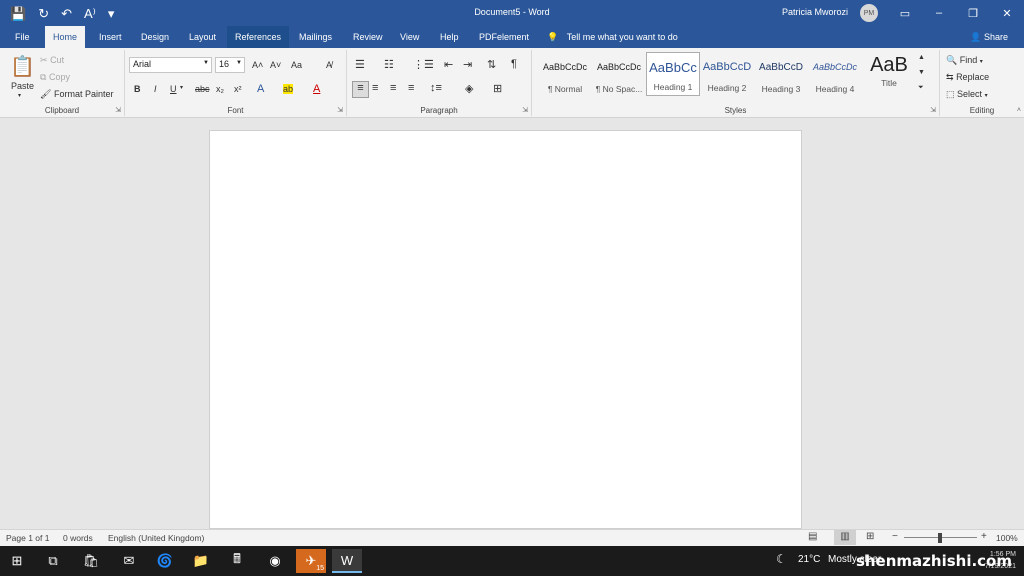 The height and width of the screenshot is (576, 1024). I want to click on share-button: 👤 Share, so click(989, 37).